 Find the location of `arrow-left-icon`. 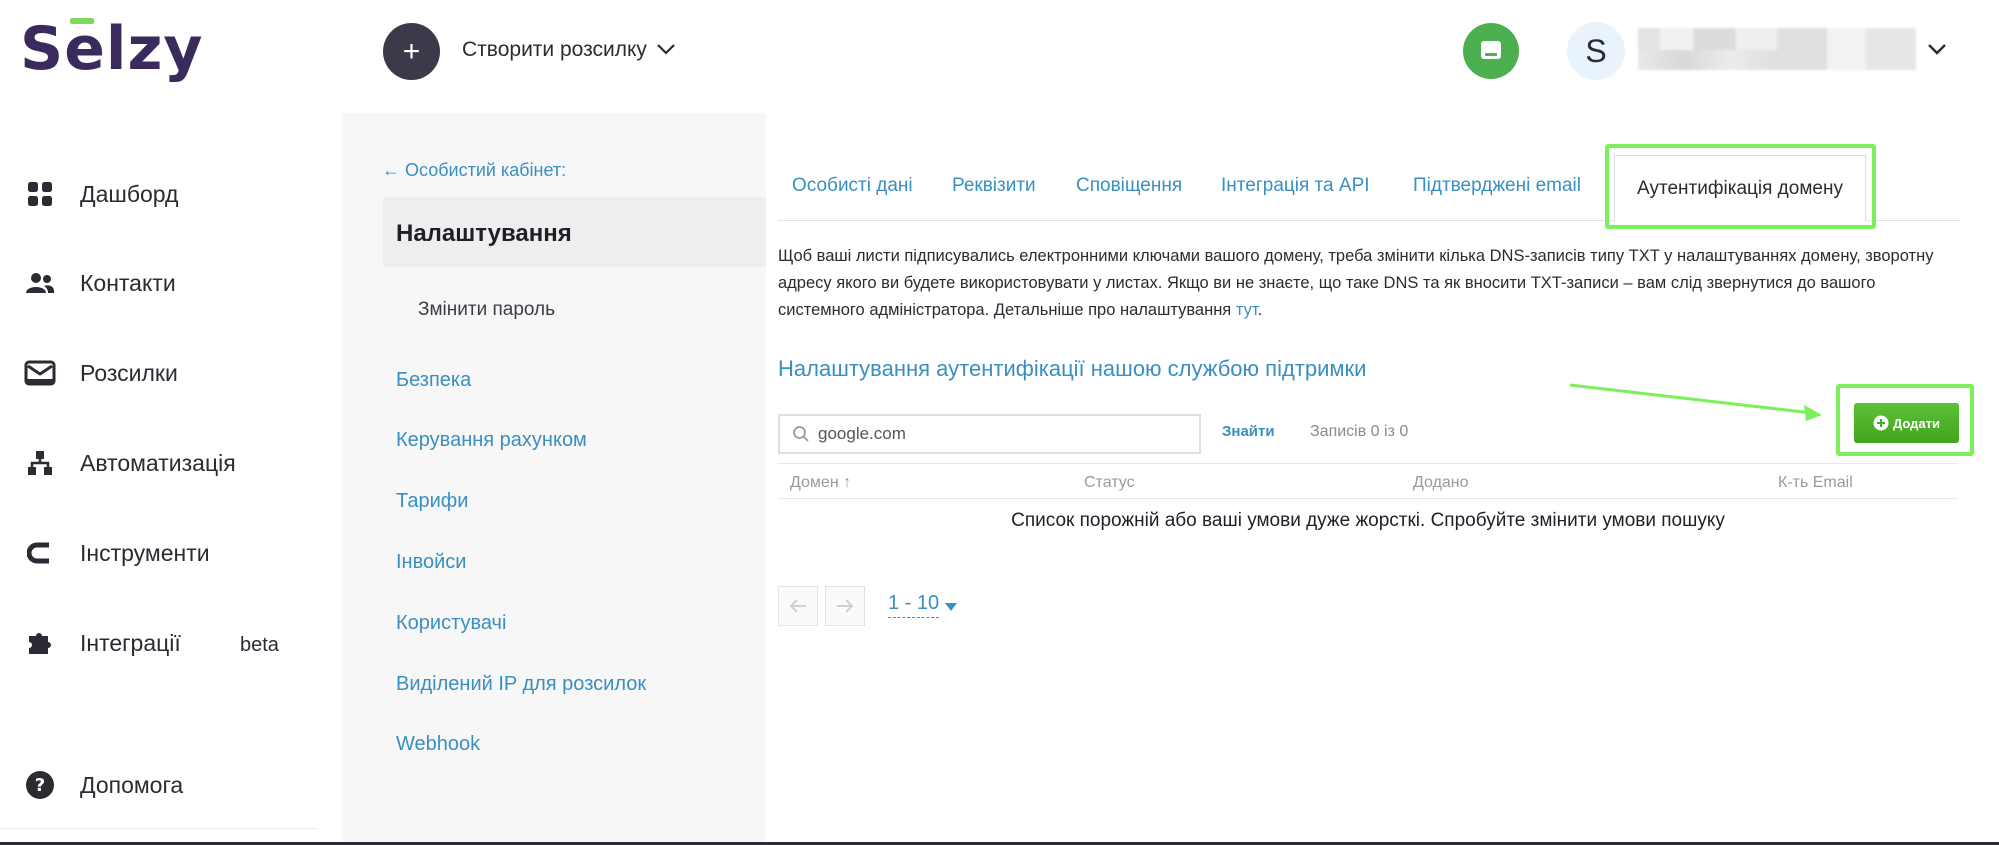

arrow-left-icon is located at coordinates (797, 606).